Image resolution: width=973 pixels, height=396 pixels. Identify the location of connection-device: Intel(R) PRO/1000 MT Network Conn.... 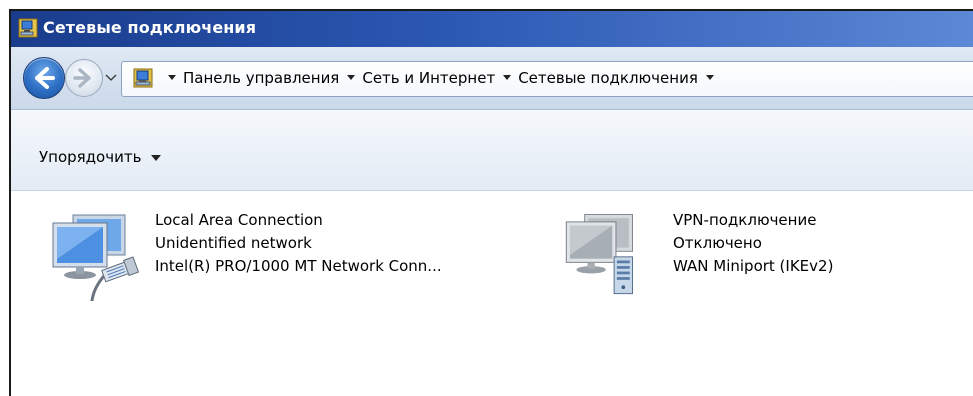
(298, 266).